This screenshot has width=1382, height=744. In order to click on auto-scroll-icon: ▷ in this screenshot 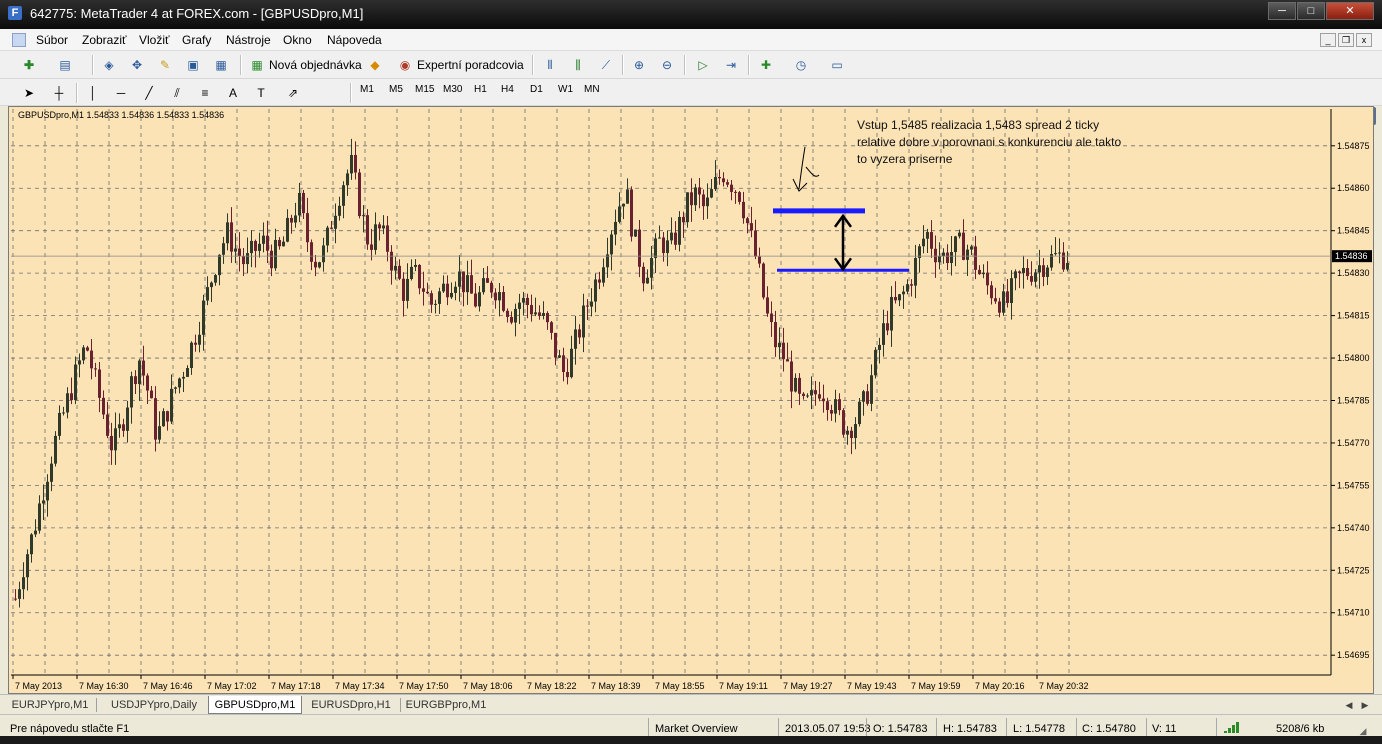, I will do `click(703, 65)`.